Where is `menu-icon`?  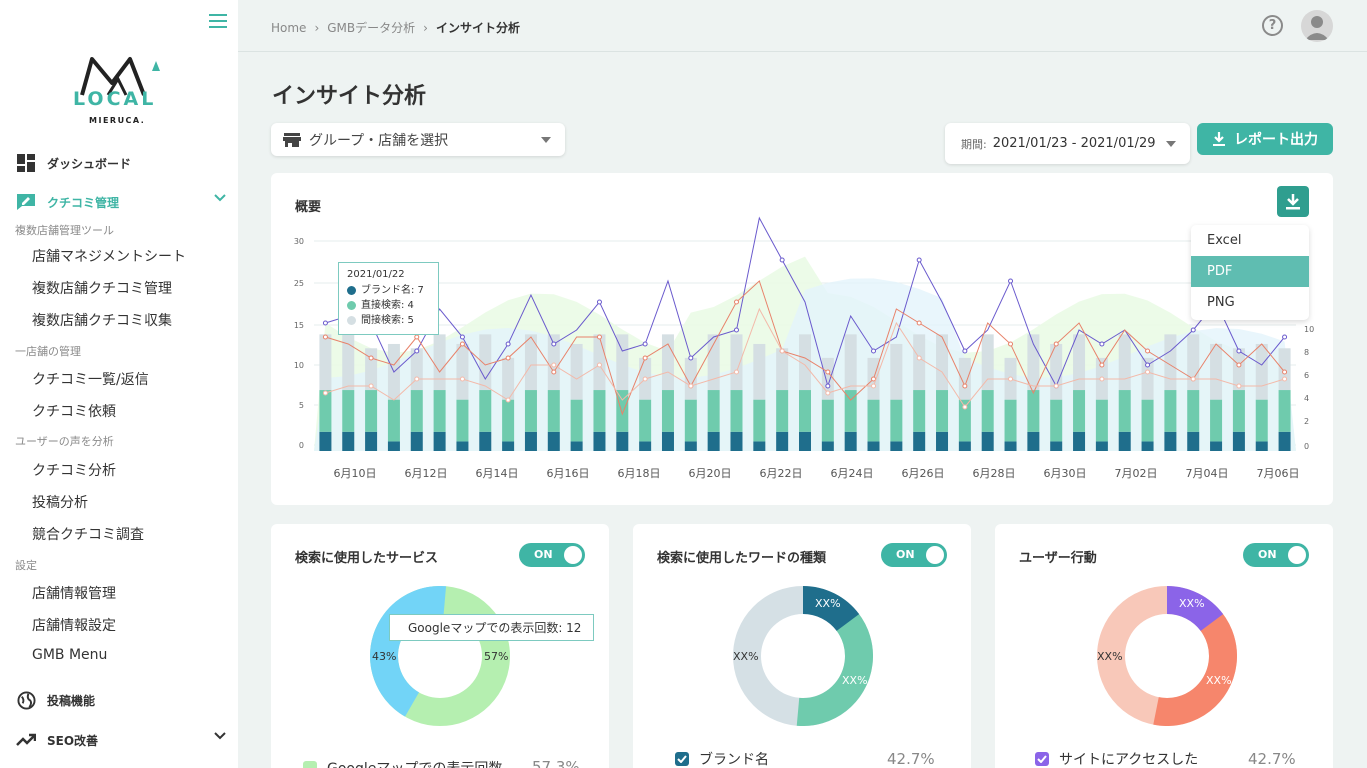 menu-icon is located at coordinates (218, 21).